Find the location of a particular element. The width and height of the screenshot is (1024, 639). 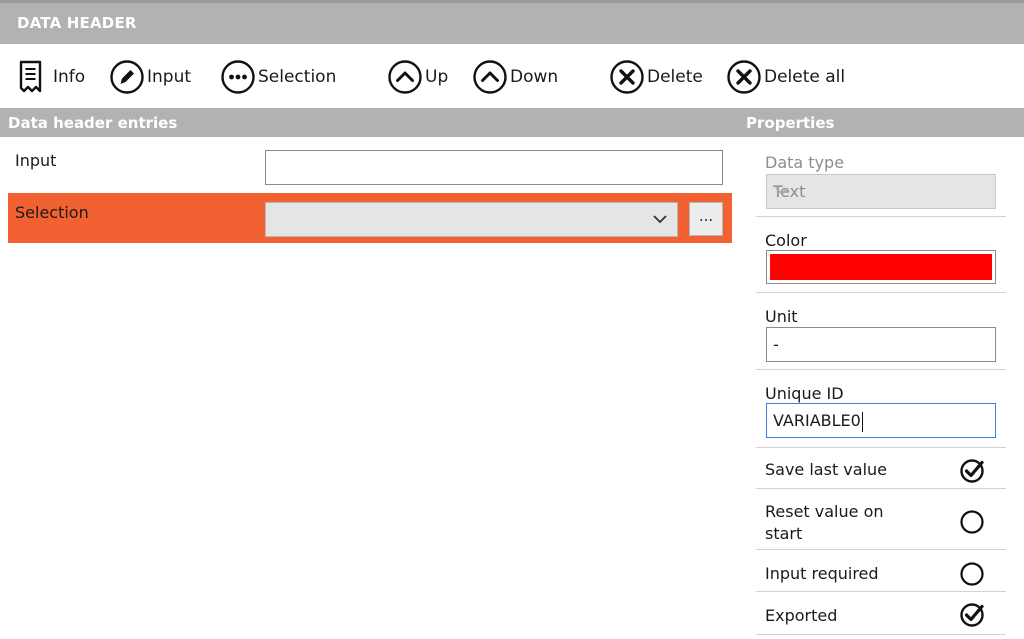

input-required-label: Input required is located at coordinates (822, 573).